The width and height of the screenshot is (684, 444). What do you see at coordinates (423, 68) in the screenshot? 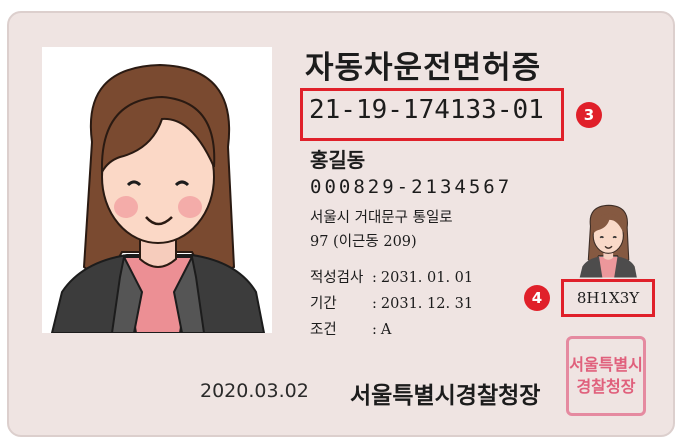
I see `card-title: 자동차운전면허증` at bounding box center [423, 68].